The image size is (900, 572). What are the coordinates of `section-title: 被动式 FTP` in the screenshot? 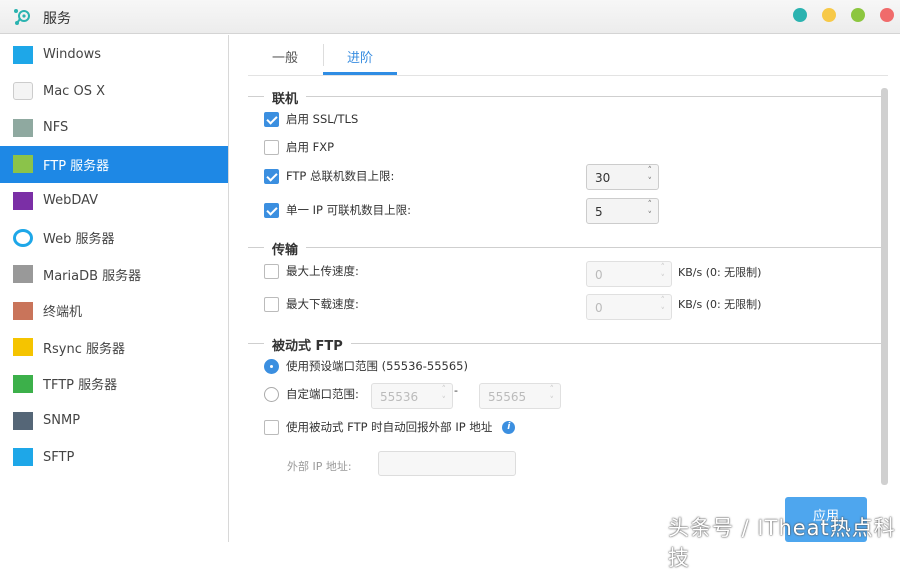 It's located at (307, 344).